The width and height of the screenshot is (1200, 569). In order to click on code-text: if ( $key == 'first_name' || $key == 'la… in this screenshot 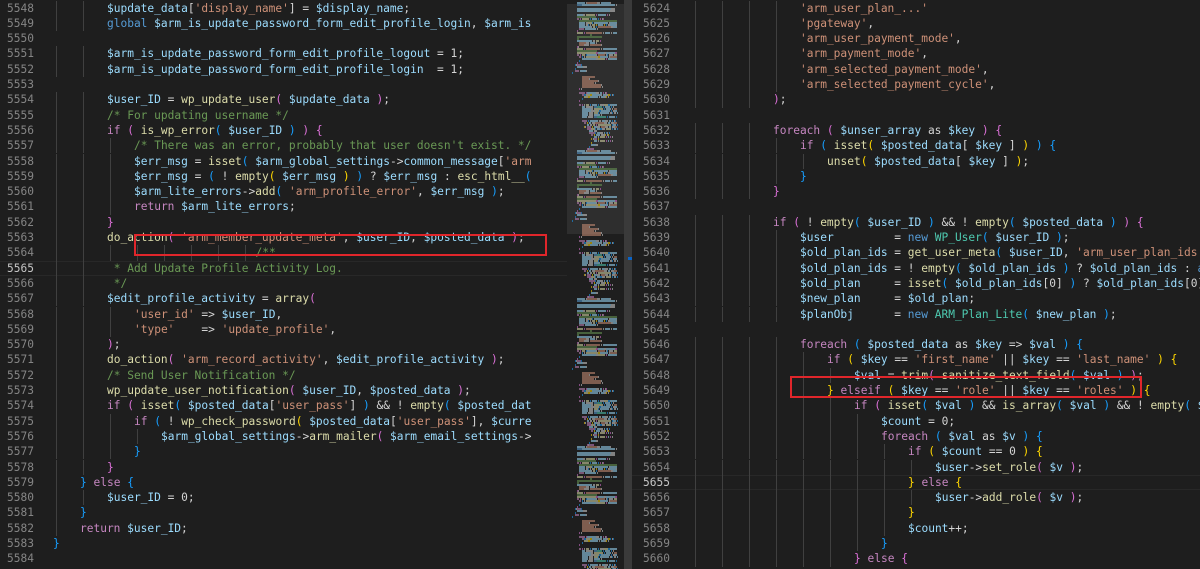, I will do `click(1002, 359)`.